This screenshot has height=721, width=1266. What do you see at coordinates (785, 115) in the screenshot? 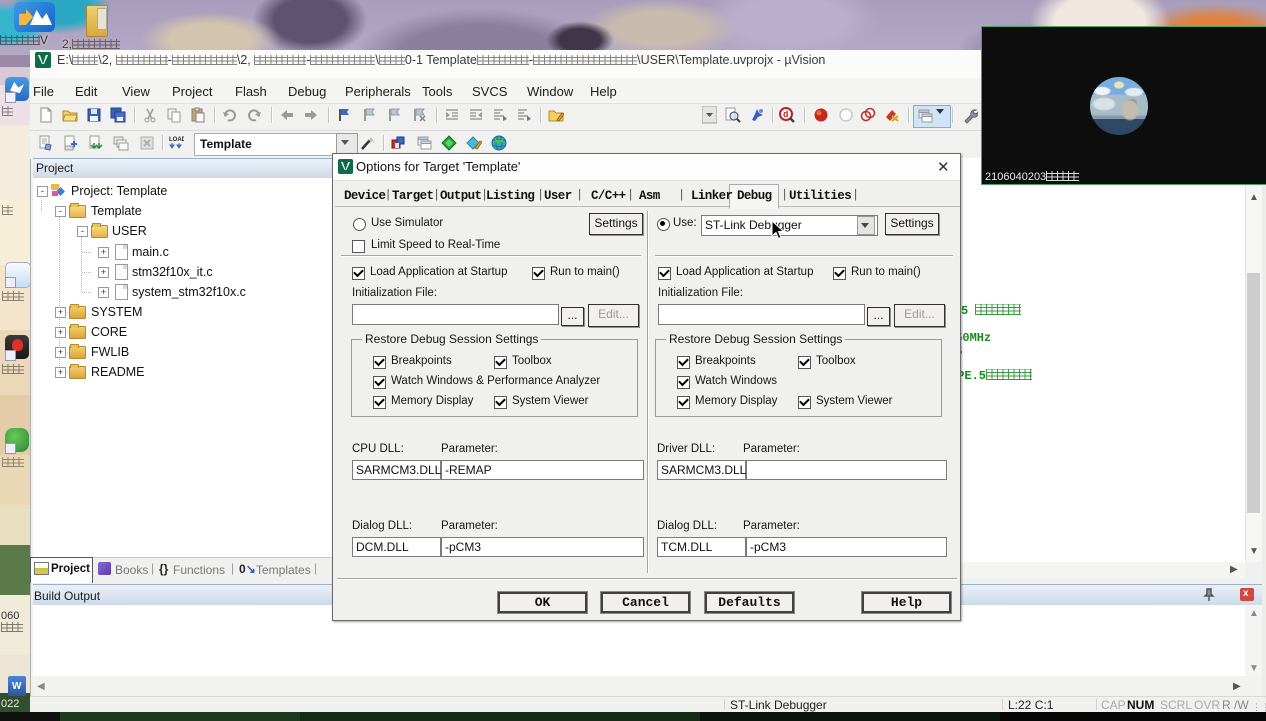
I see `svg-text: d` at bounding box center [785, 115].